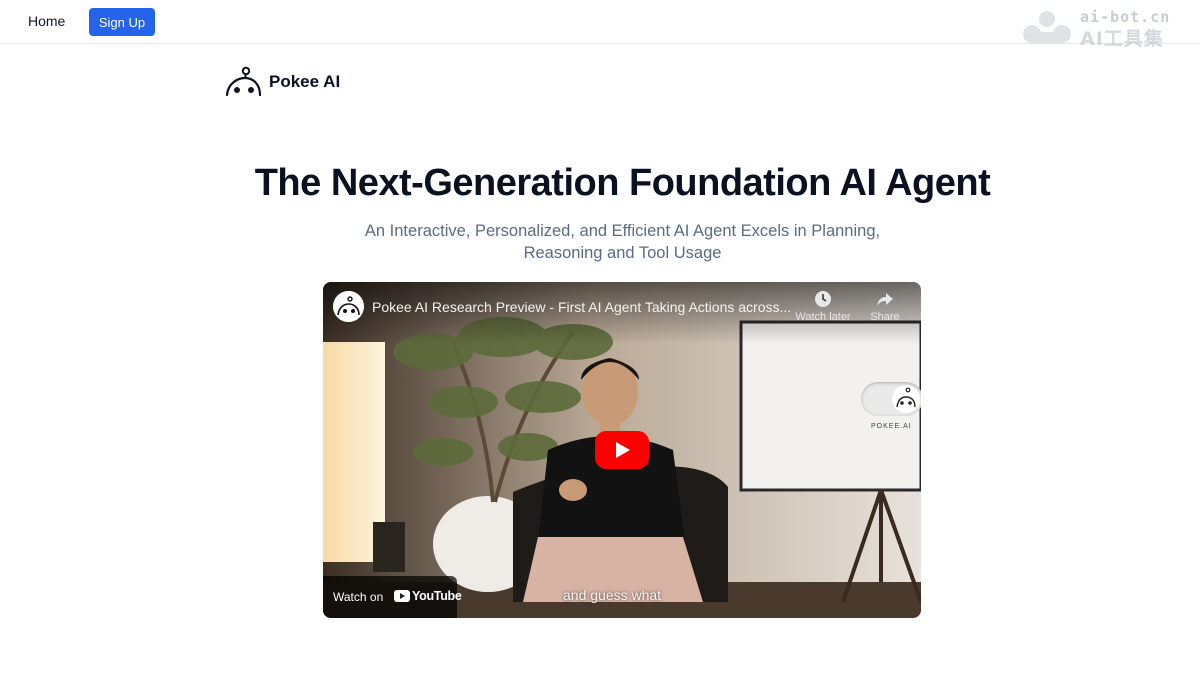 The image size is (1200, 675). I want to click on watch-later-button: Watch later, so click(823, 306).